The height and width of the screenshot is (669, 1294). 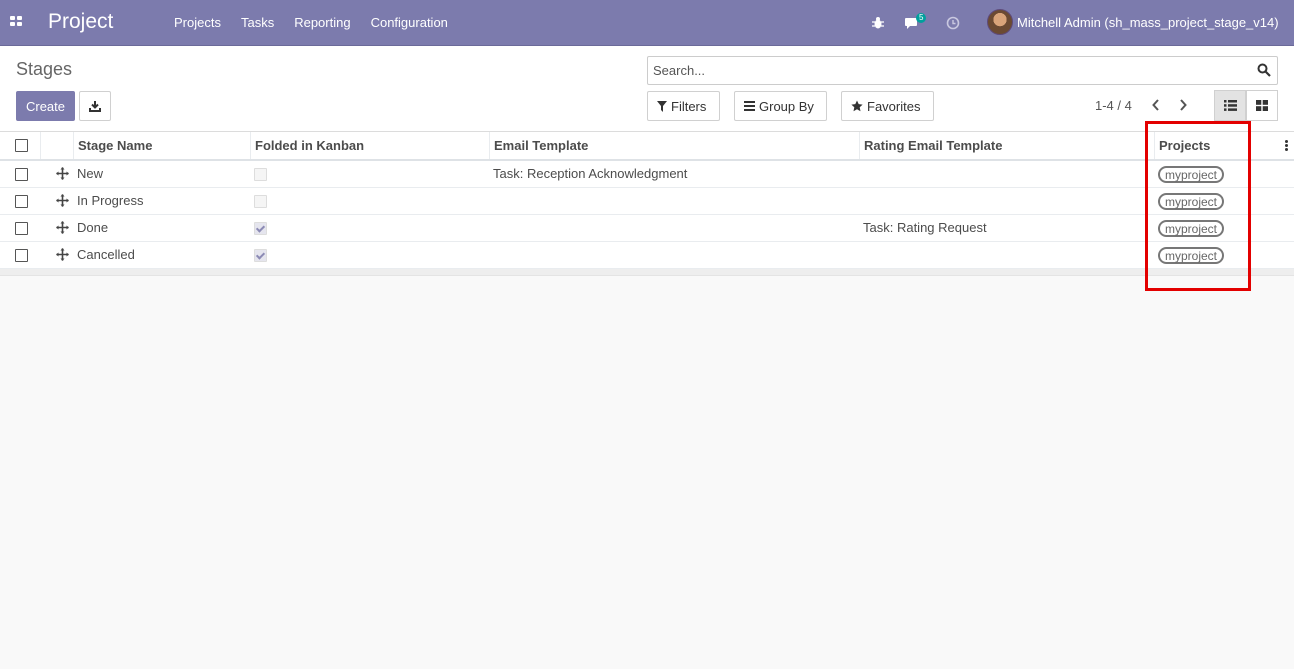 I want to click on group-by-label: Group By, so click(x=786, y=106).